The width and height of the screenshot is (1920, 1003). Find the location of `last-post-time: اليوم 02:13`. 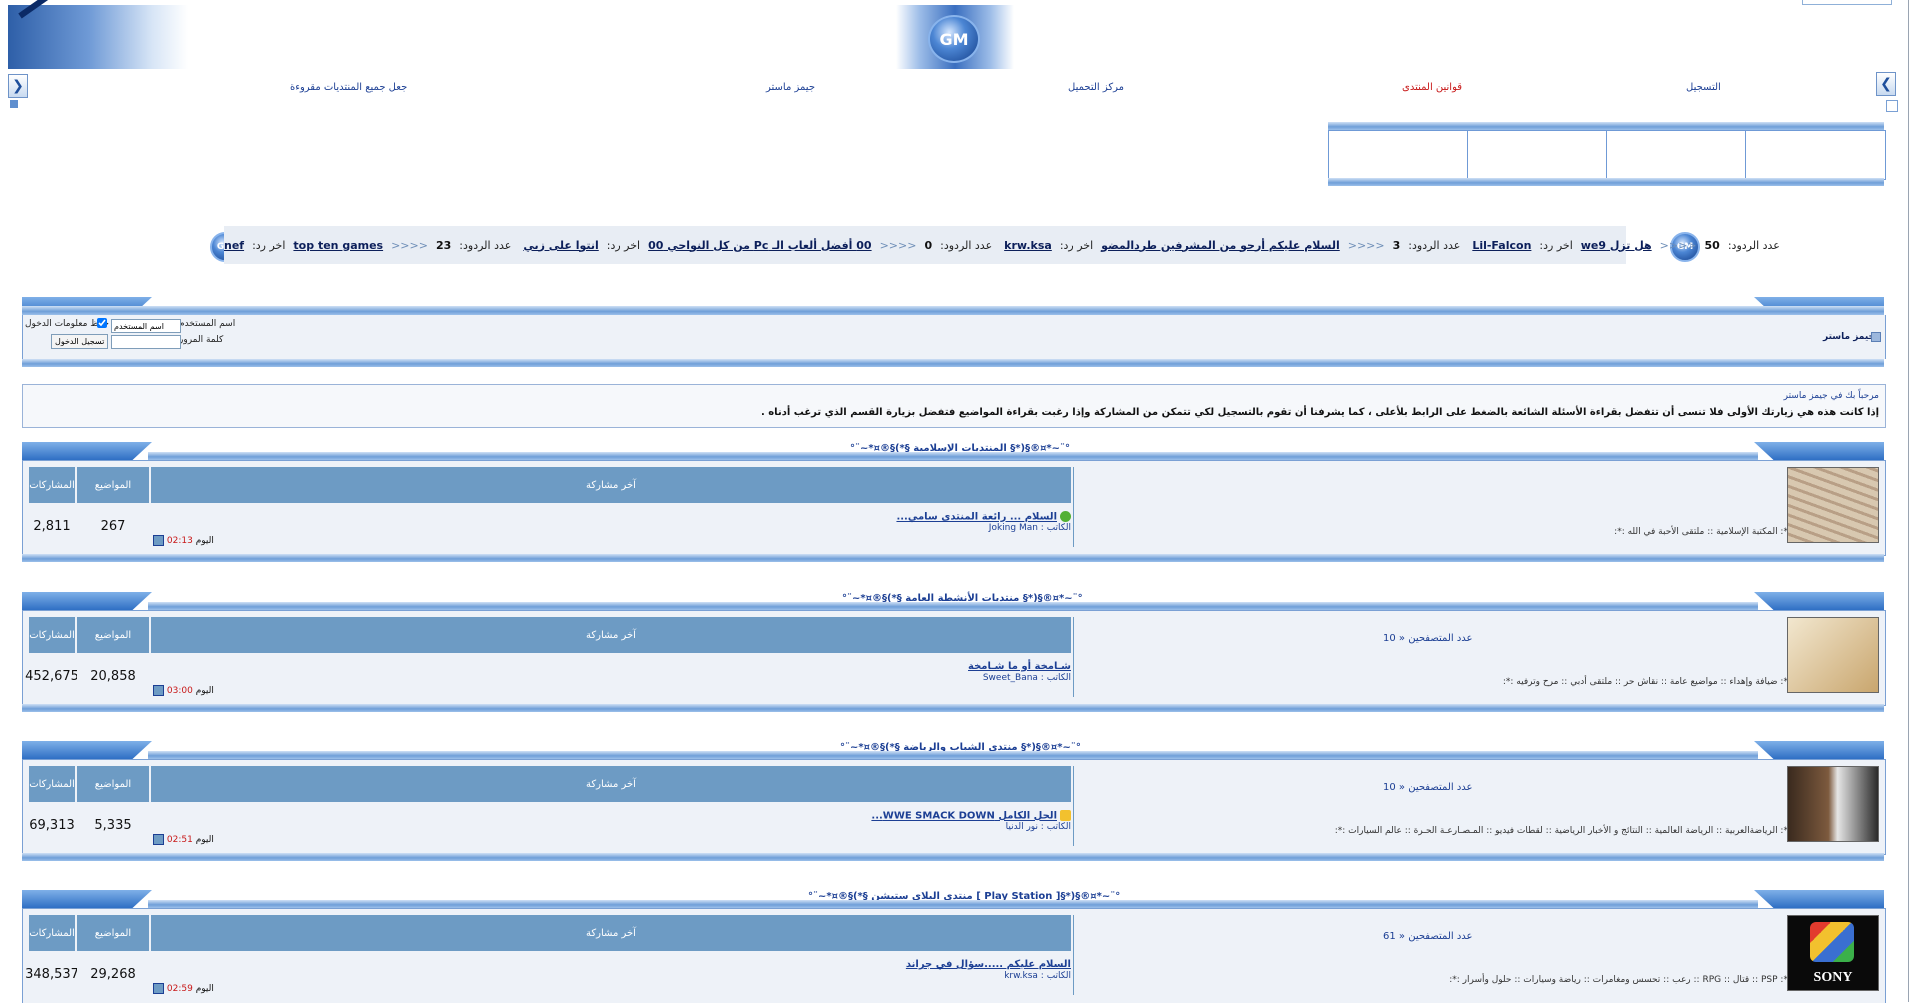

last-post-time: اليوم 02:13 is located at coordinates (182, 540).